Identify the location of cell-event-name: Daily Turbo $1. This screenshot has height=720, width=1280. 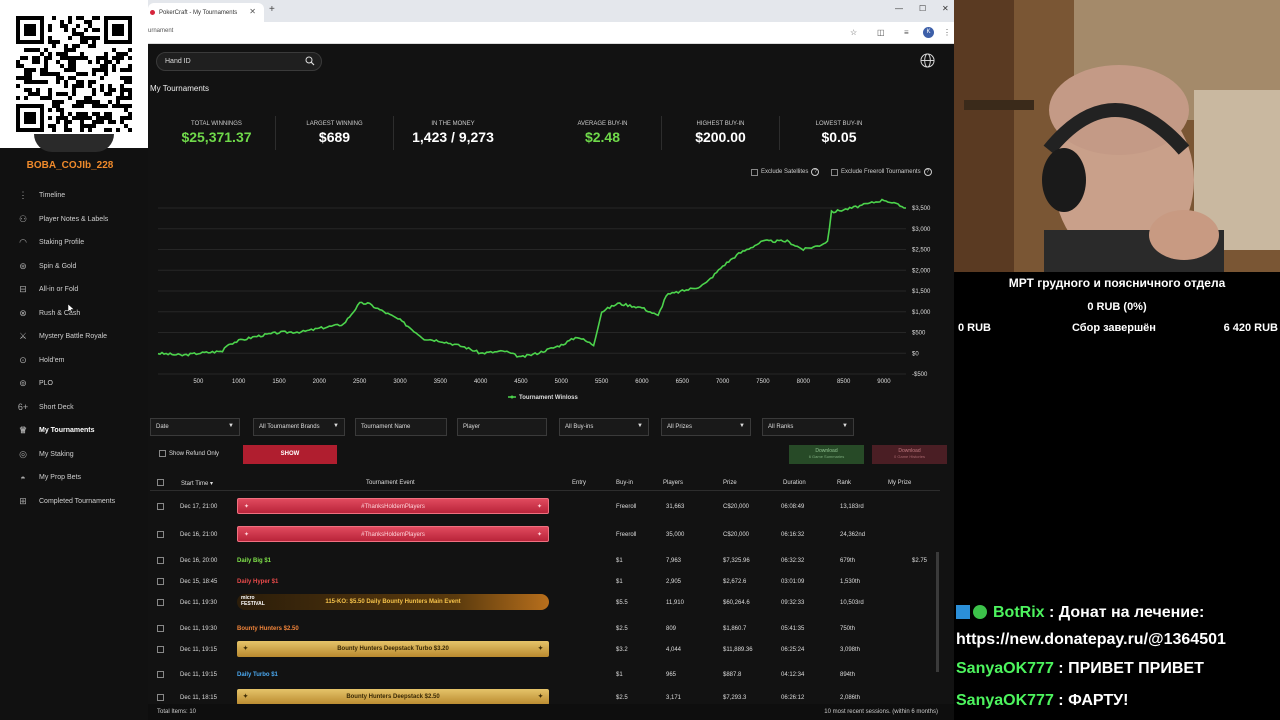
(257, 675).